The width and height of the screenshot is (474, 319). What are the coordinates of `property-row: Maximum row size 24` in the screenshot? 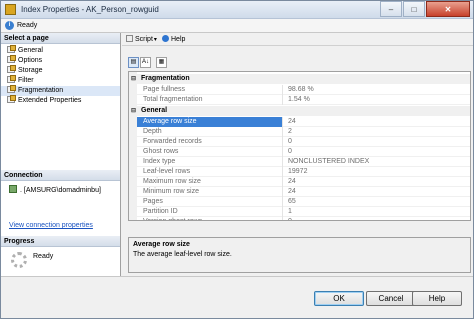 It's located at (303, 182).